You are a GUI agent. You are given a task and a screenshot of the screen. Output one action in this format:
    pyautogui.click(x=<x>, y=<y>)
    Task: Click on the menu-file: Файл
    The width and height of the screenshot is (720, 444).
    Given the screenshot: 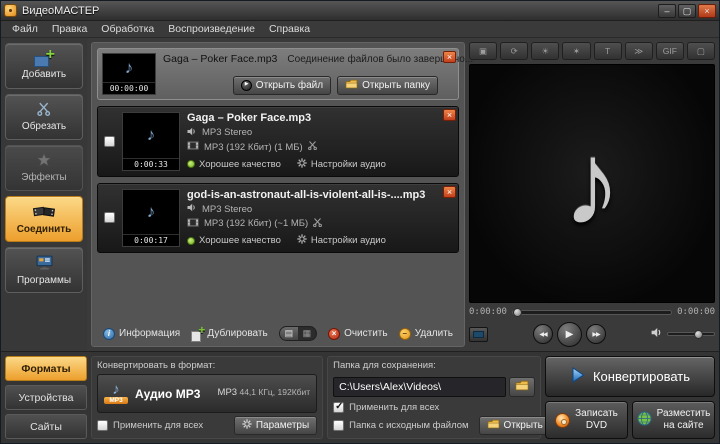 What is the action you would take?
    pyautogui.click(x=25, y=29)
    